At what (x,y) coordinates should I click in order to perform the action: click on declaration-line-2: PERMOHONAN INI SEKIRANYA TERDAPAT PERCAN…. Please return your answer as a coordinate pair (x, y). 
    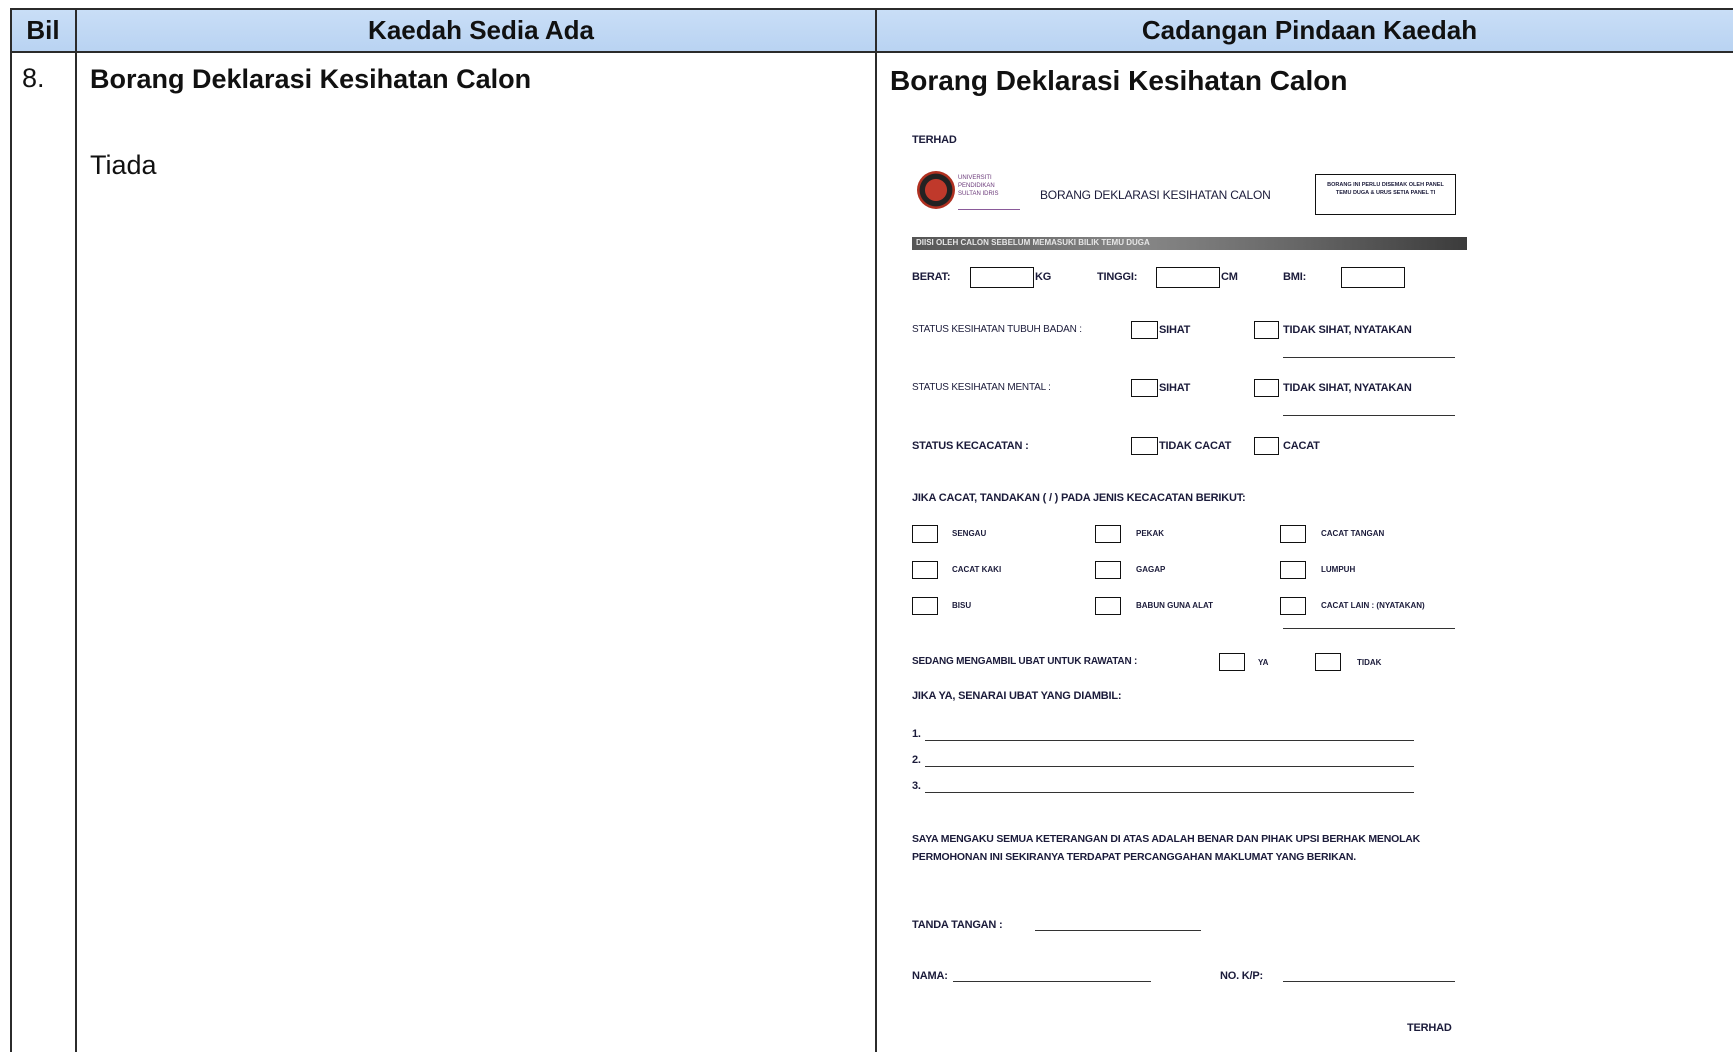
    Looking at the image, I should click on (1134, 857).